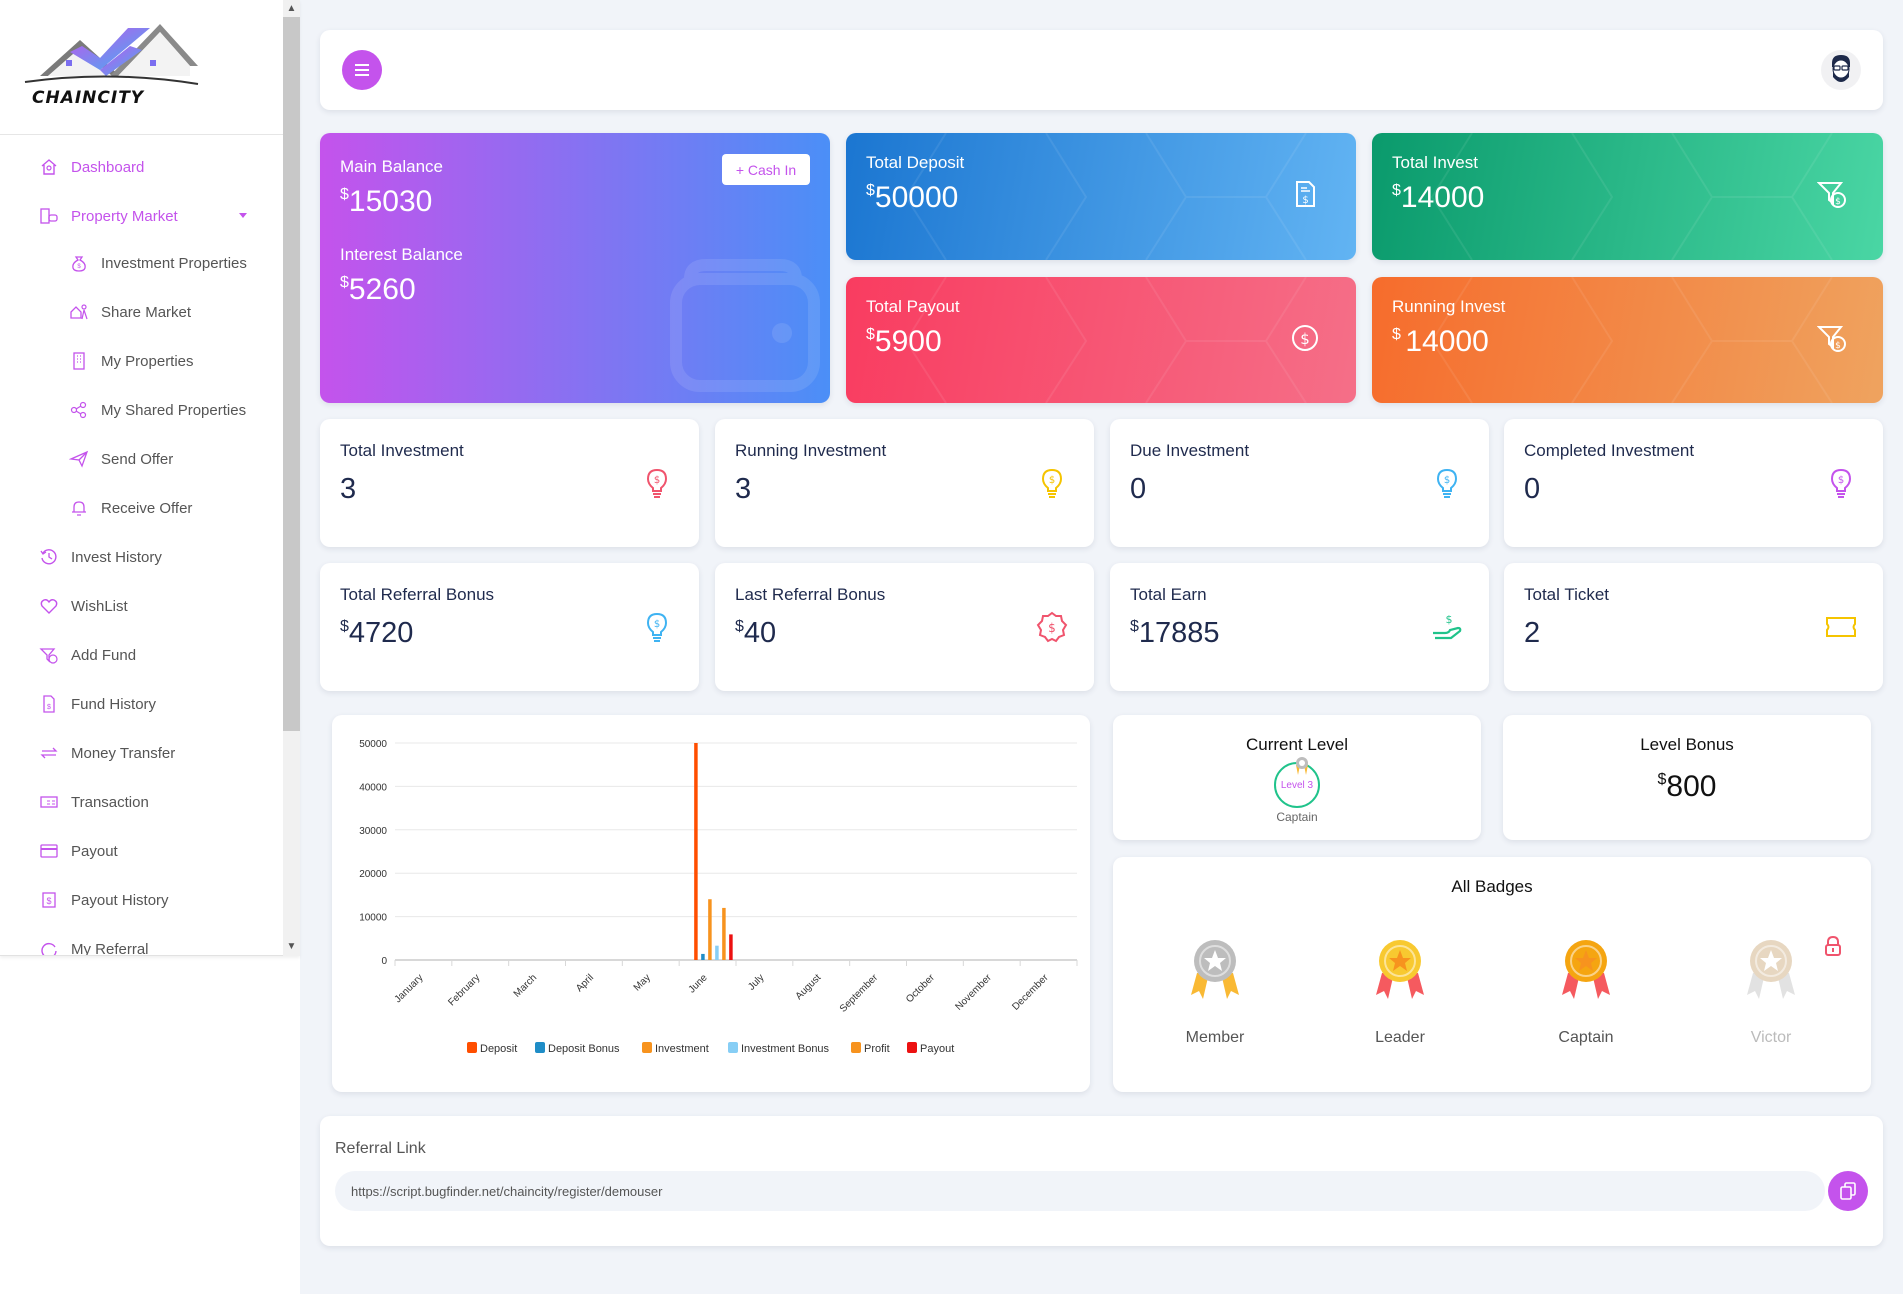  I want to click on user-avatar-icon, so click(1841, 68).